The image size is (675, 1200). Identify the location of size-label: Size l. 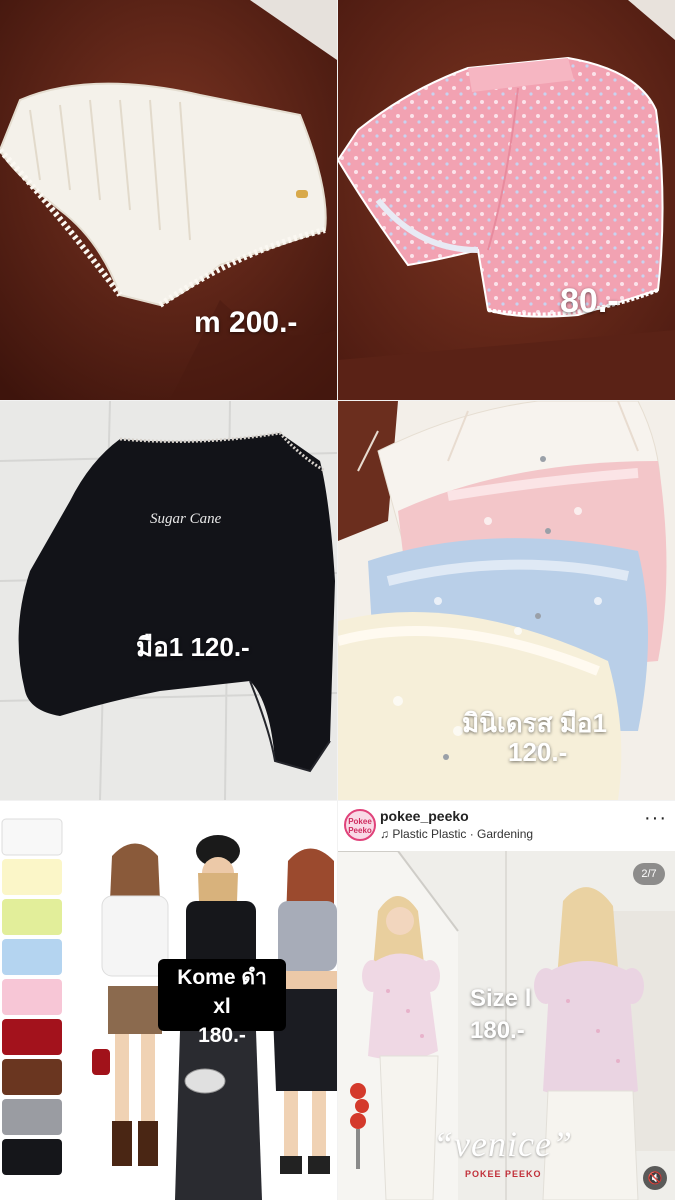
(501, 998).